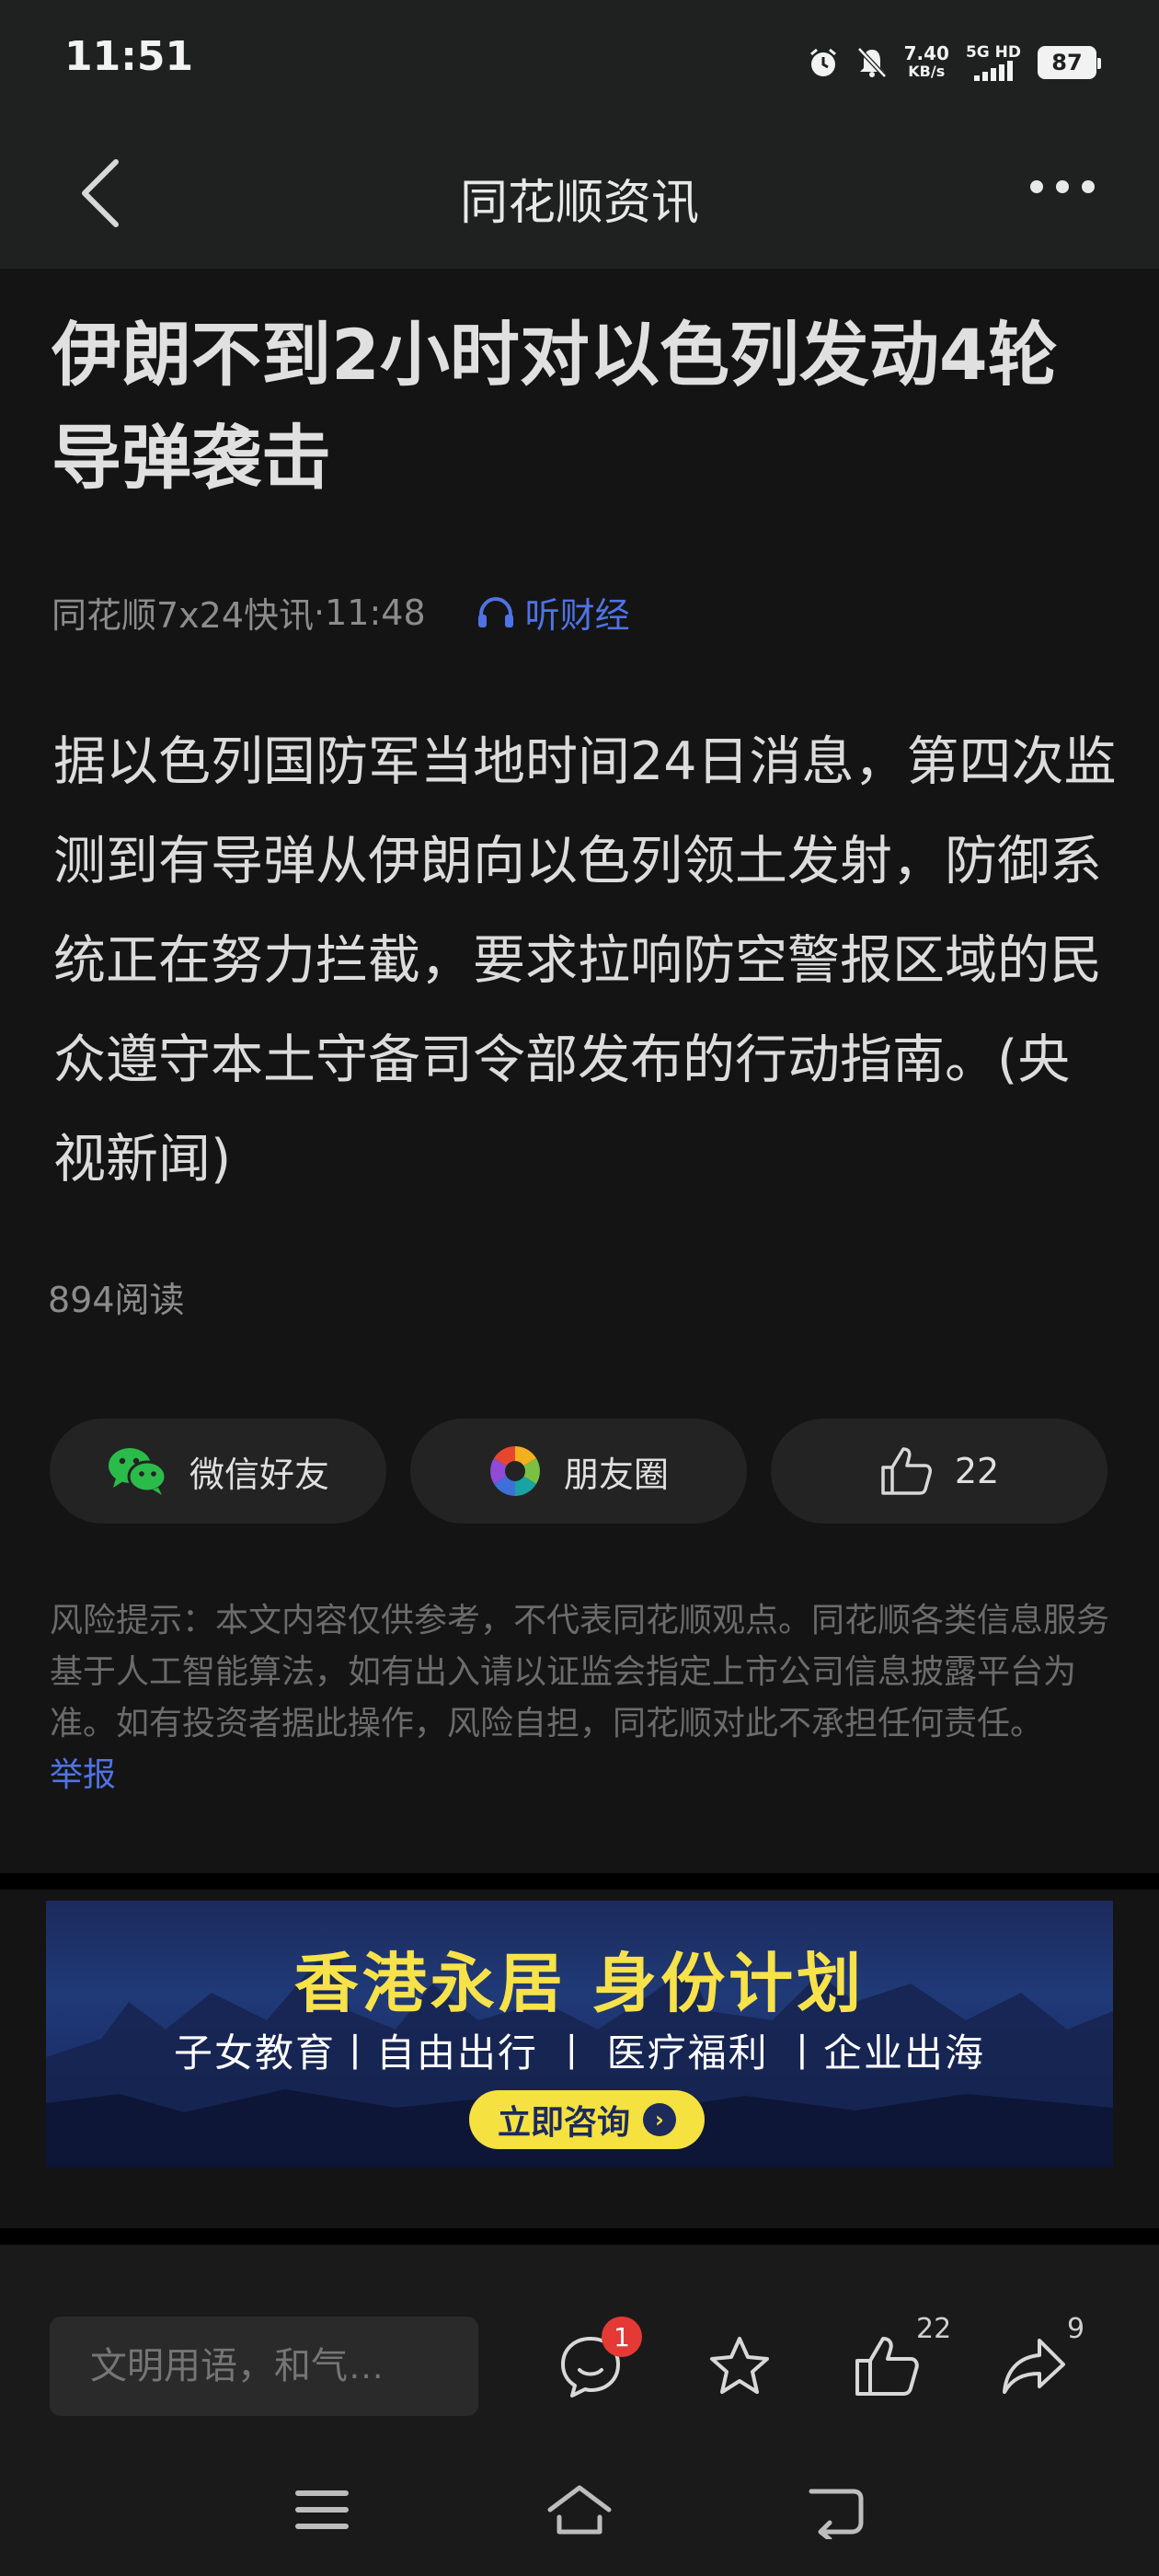  Describe the element at coordinates (659, 2119) in the screenshot. I see `arrow-right-icon: ›` at that location.